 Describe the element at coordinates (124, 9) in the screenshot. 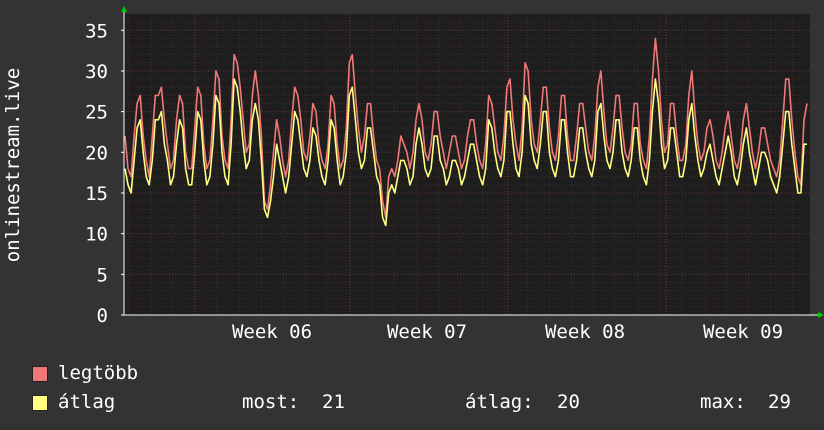

I see `y-axis-arrow` at that location.